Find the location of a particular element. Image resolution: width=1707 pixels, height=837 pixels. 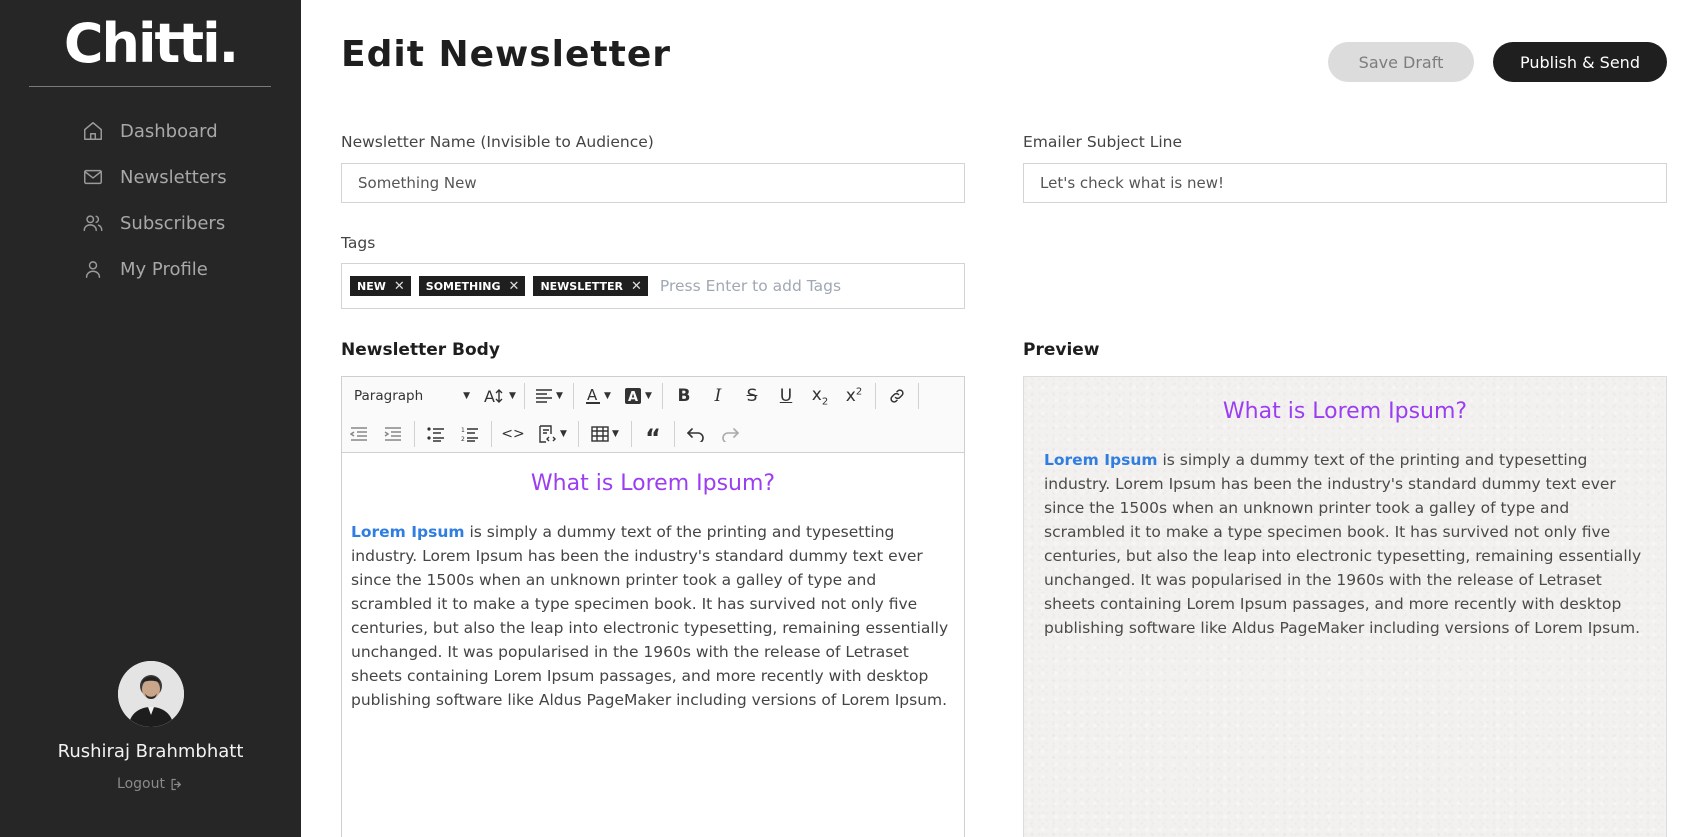

font-color-button: A ▼ is located at coordinates (598, 396).